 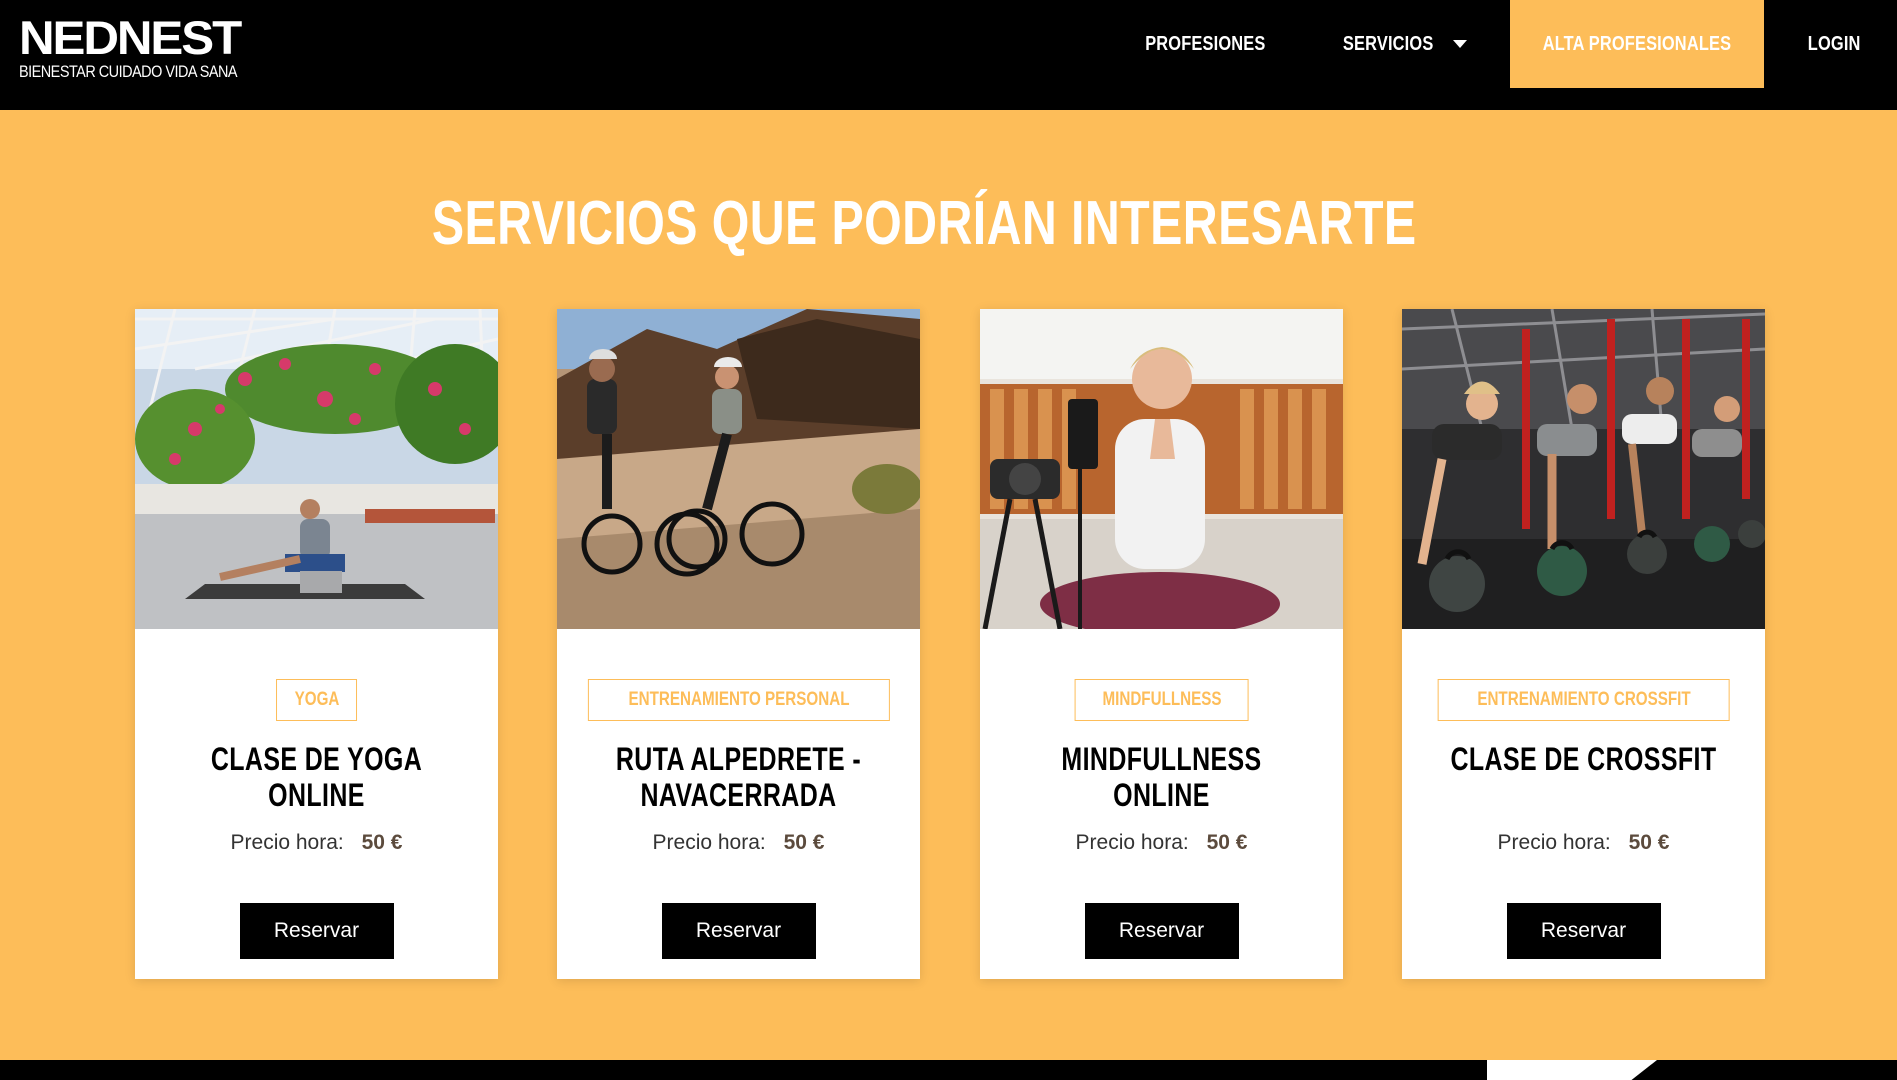 I want to click on service-category-tag: ENTRENAMIENTO CROSSFIT, so click(x=1583, y=700).